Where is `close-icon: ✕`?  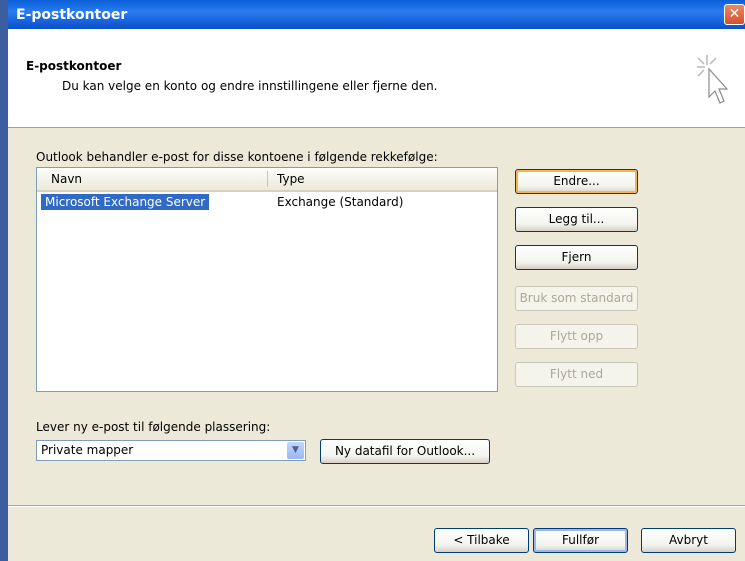
close-icon: ✕ is located at coordinates (734, 14).